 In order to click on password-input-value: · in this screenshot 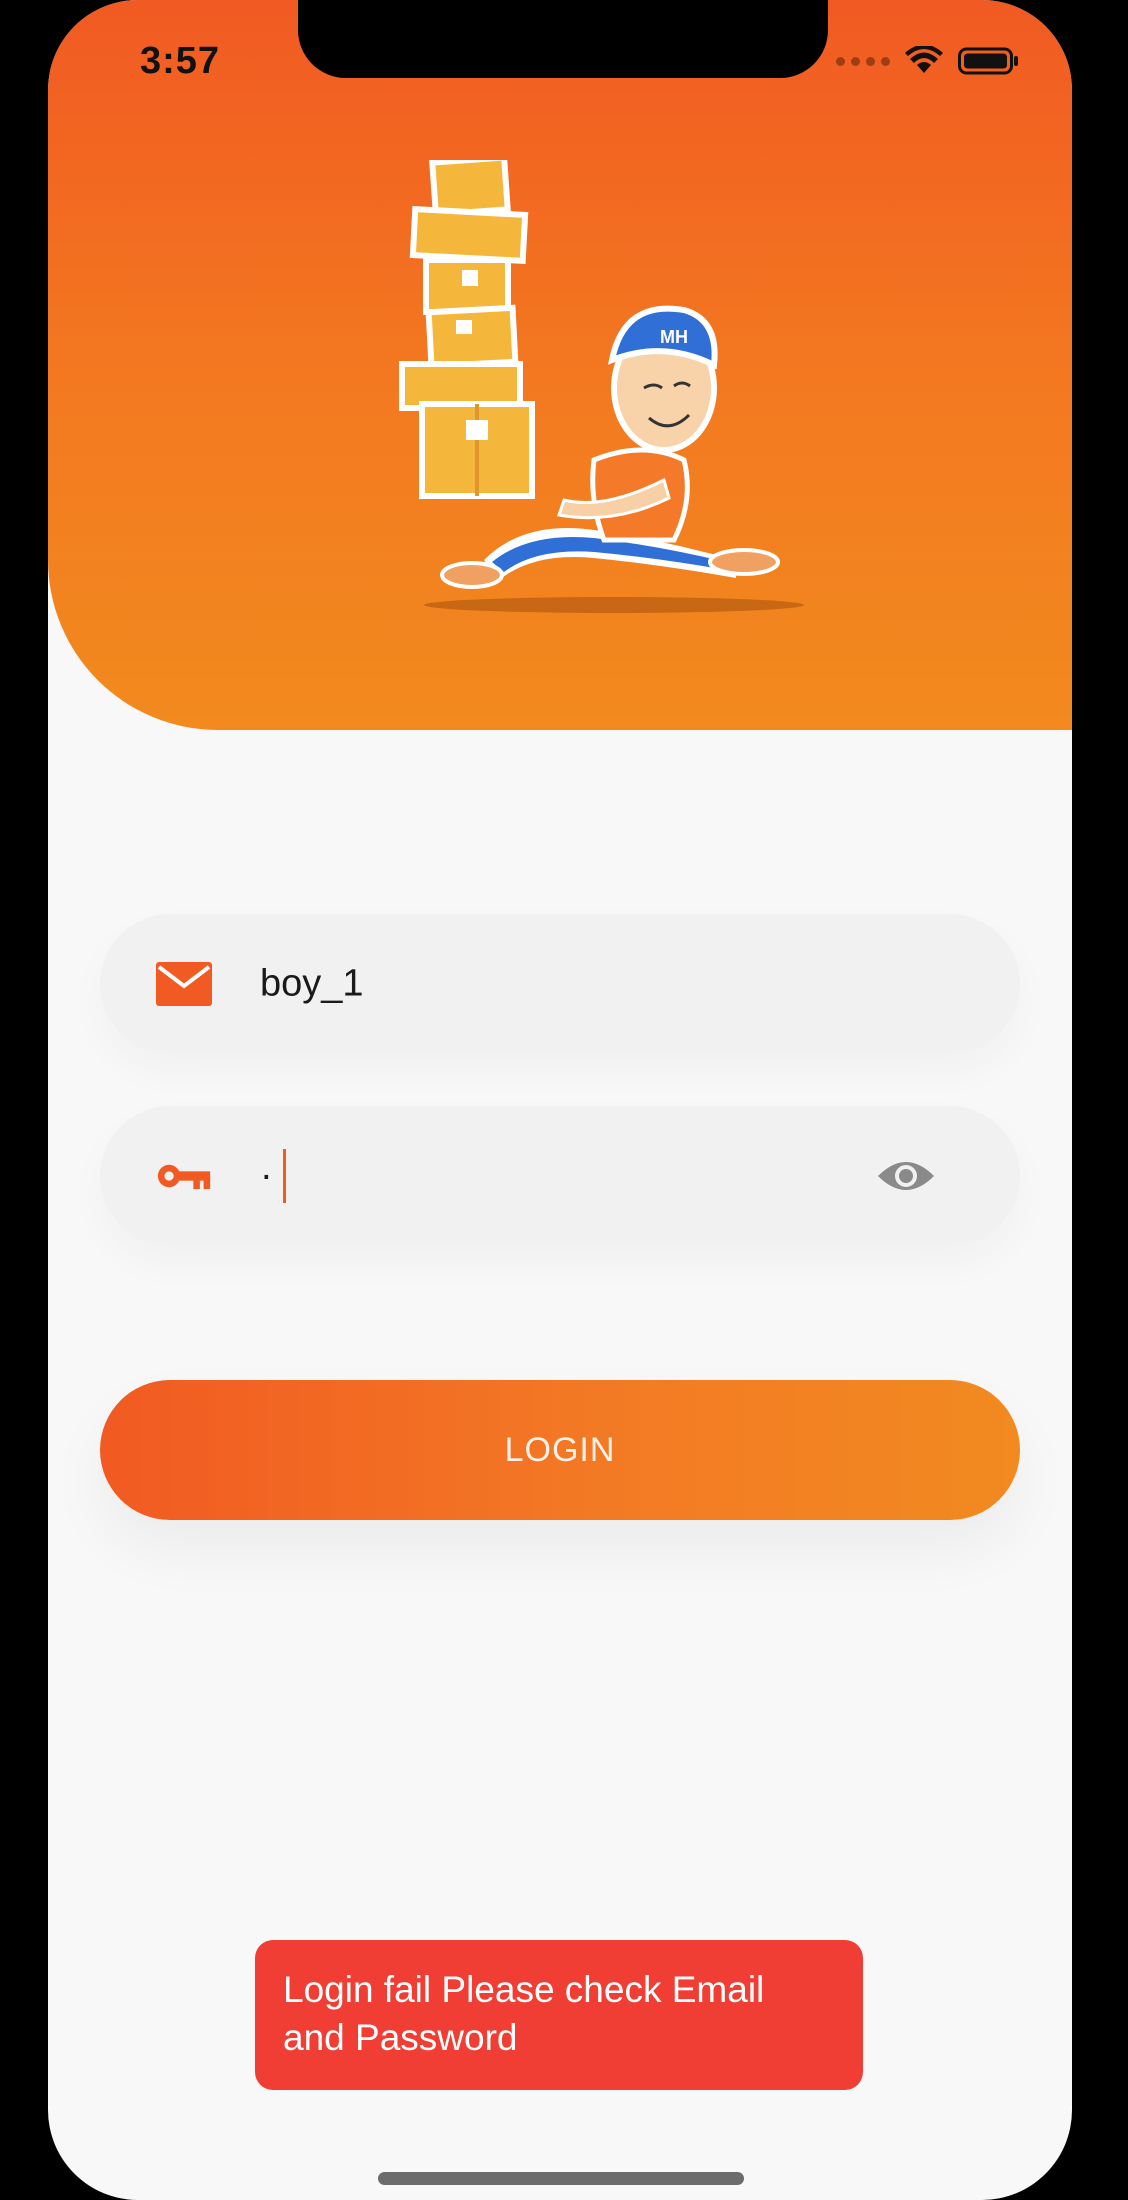, I will do `click(273, 1176)`.